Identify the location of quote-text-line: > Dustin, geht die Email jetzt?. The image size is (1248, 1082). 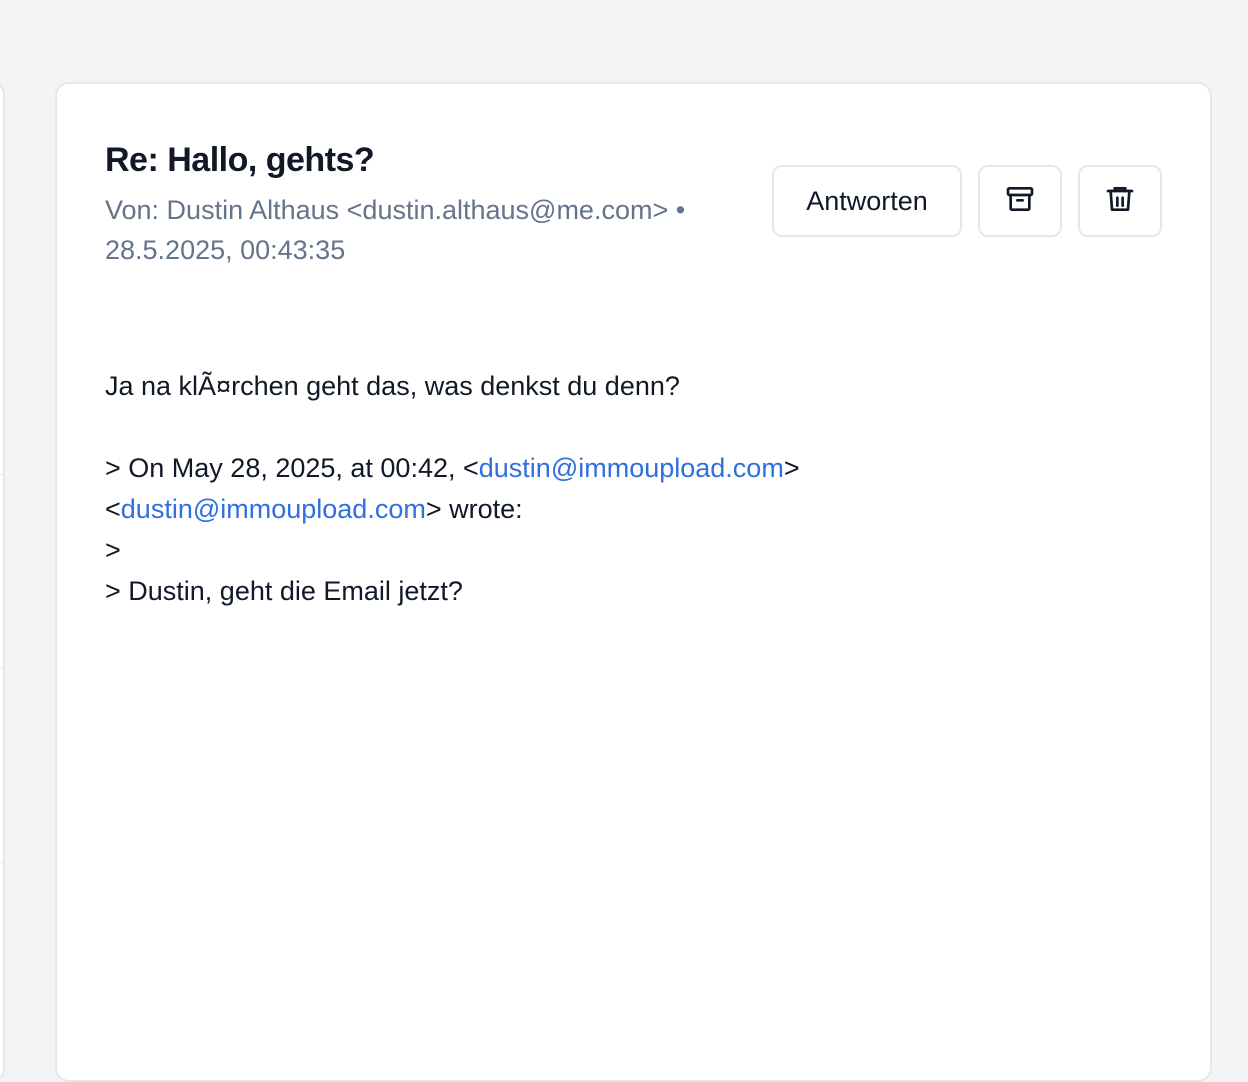
(284, 591).